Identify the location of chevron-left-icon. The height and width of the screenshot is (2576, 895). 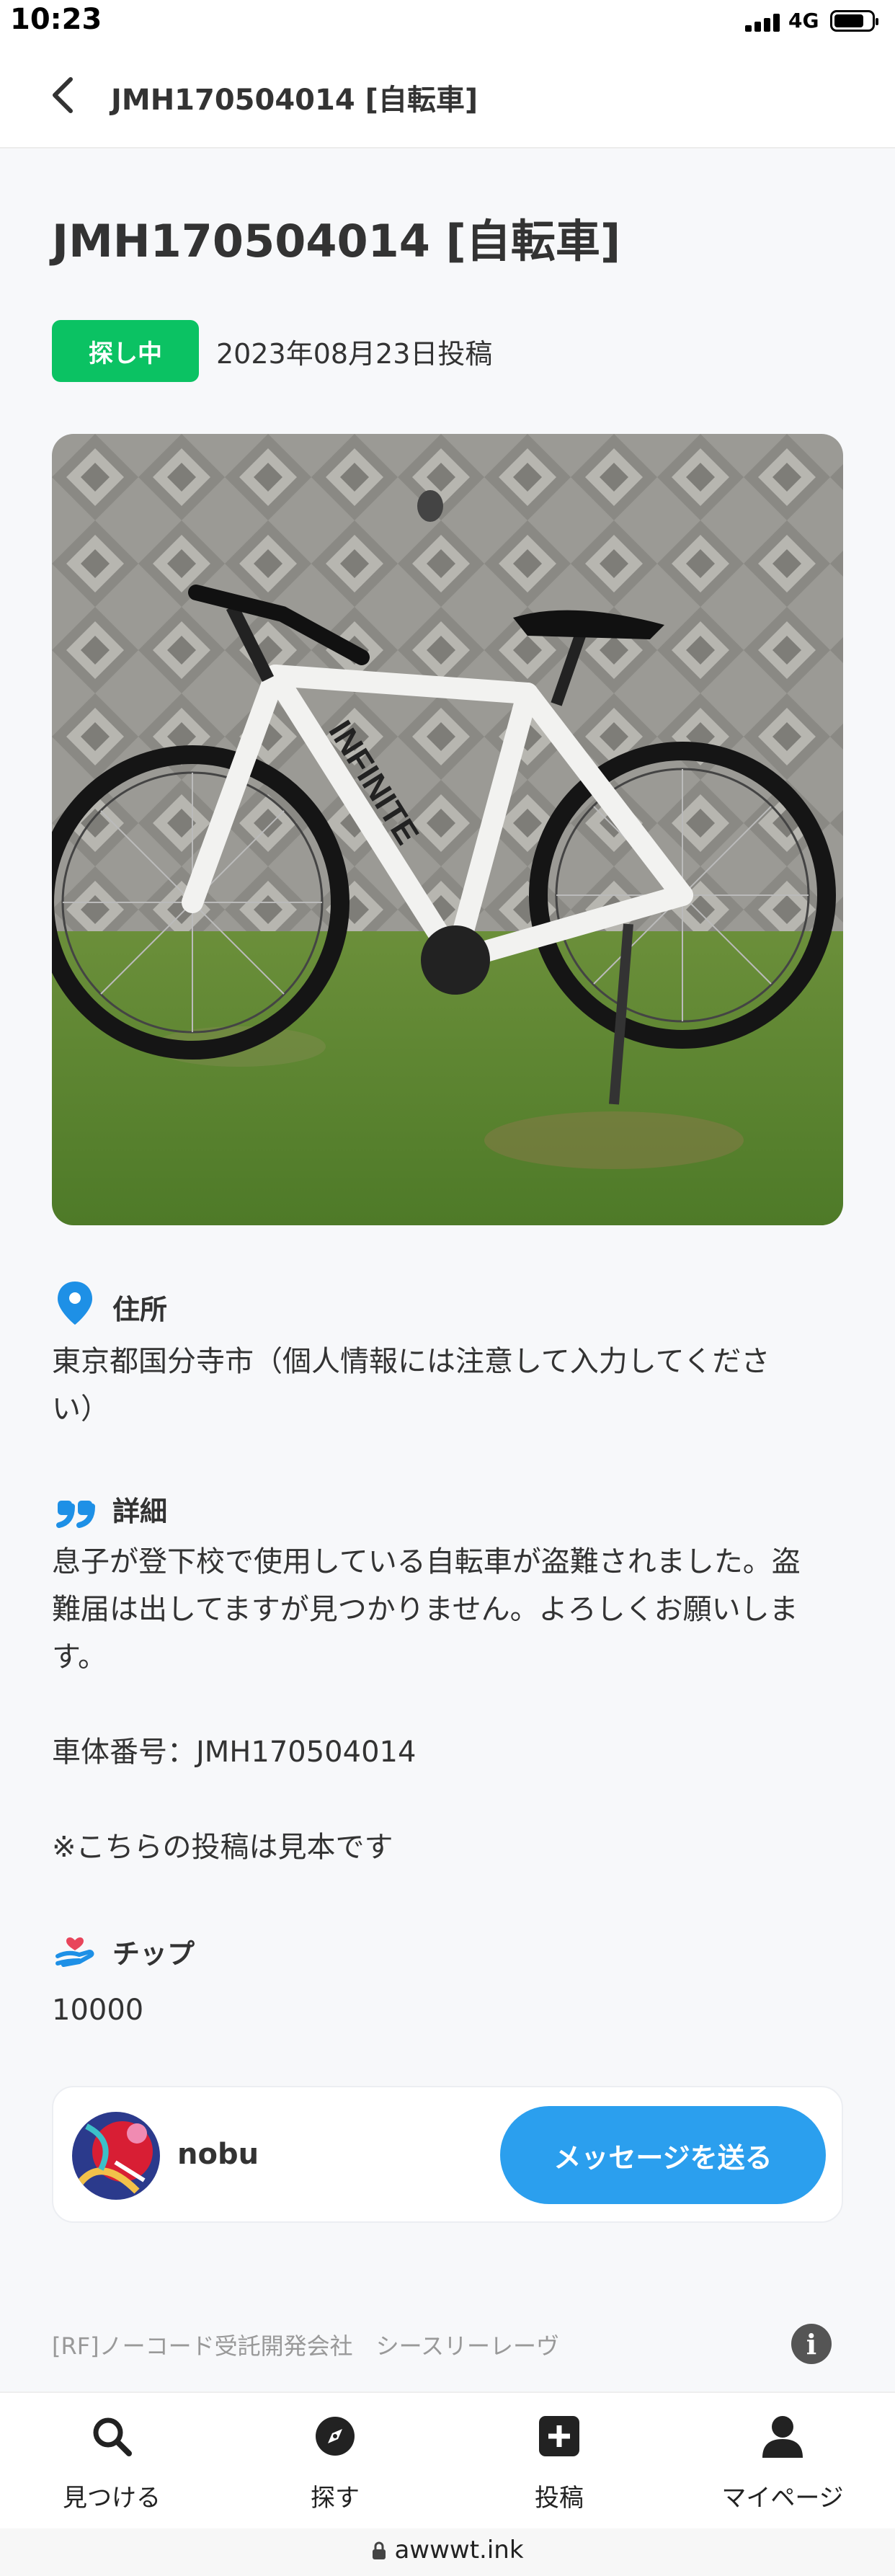
(63, 95).